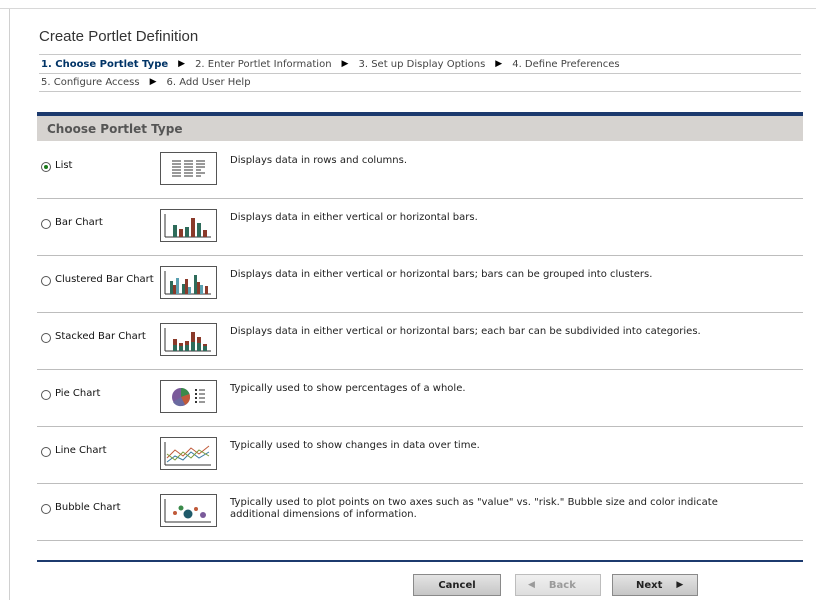  I want to click on cancel-button: Cancel, so click(457, 585).